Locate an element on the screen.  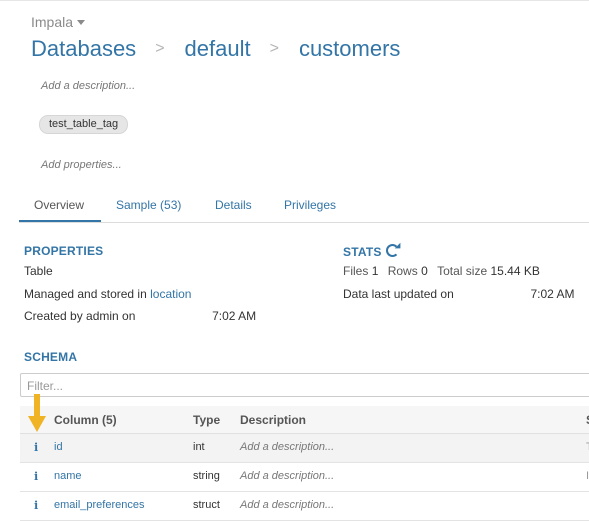
files-label: Files is located at coordinates (356, 271).